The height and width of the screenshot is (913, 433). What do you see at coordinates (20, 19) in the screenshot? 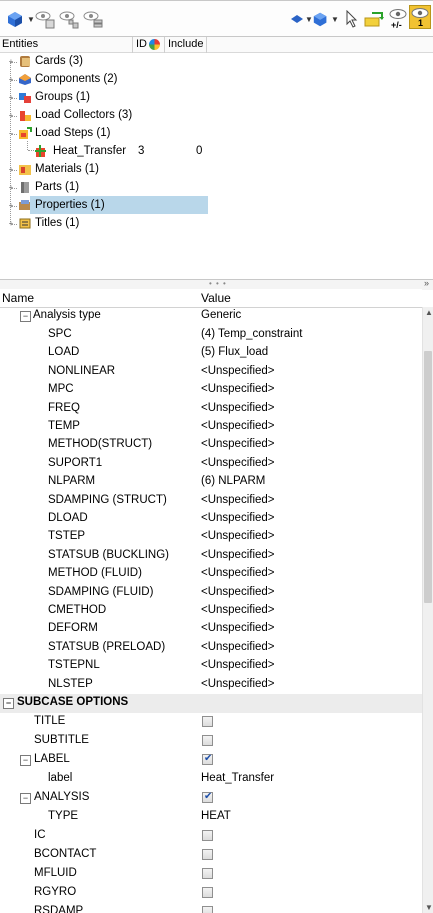
I see `entity-selector-button: ▼` at bounding box center [20, 19].